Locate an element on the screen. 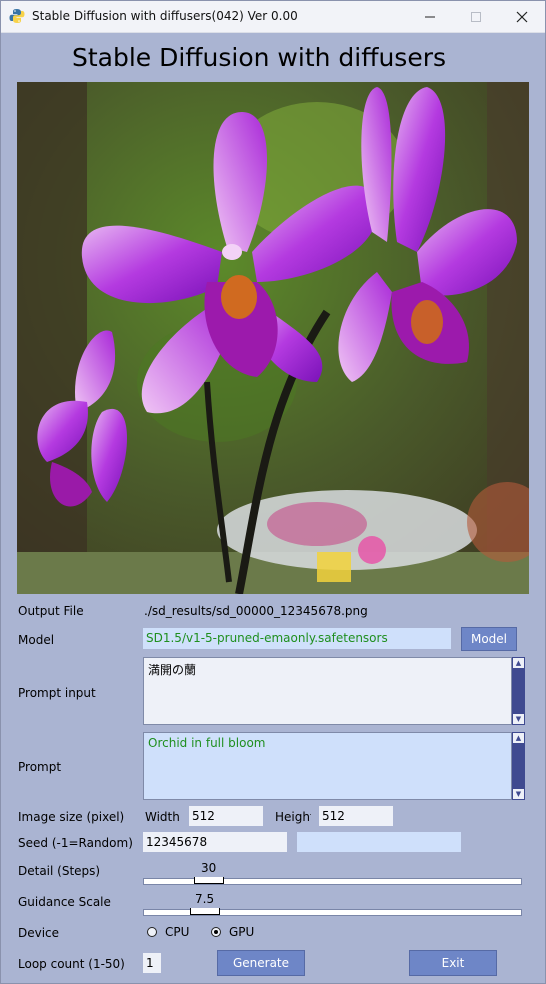 The image size is (546, 984). minimize-button is located at coordinates (430, 16).